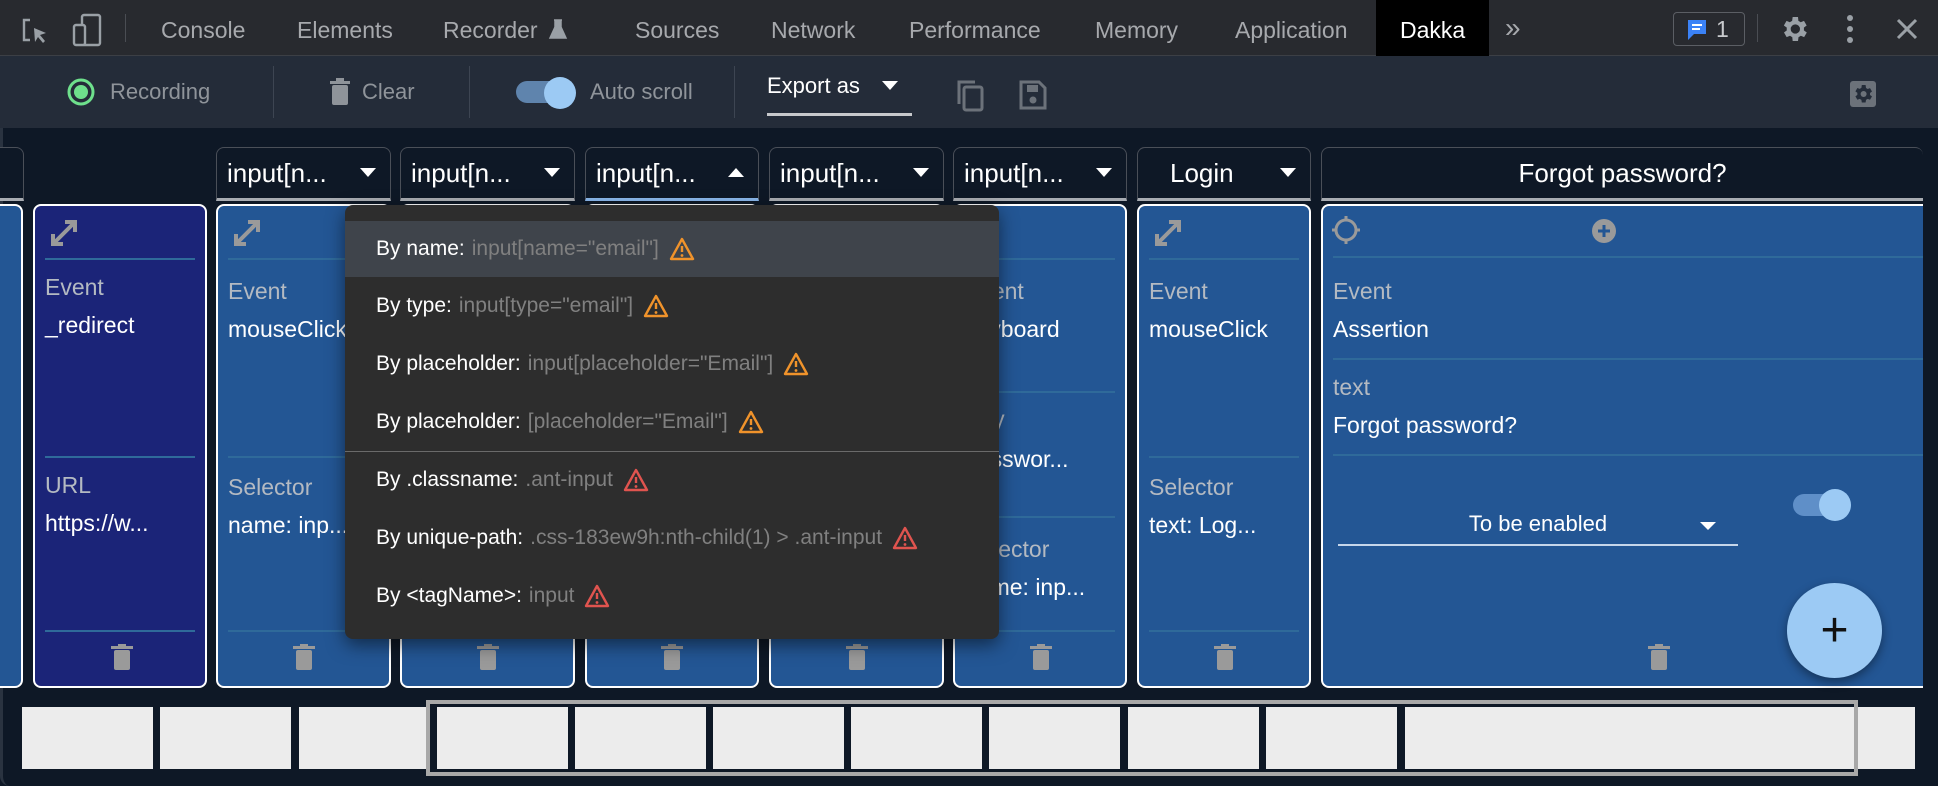 This screenshot has width=1938, height=786. What do you see at coordinates (551, 595) in the screenshot?
I see `option-selector: input` at bounding box center [551, 595].